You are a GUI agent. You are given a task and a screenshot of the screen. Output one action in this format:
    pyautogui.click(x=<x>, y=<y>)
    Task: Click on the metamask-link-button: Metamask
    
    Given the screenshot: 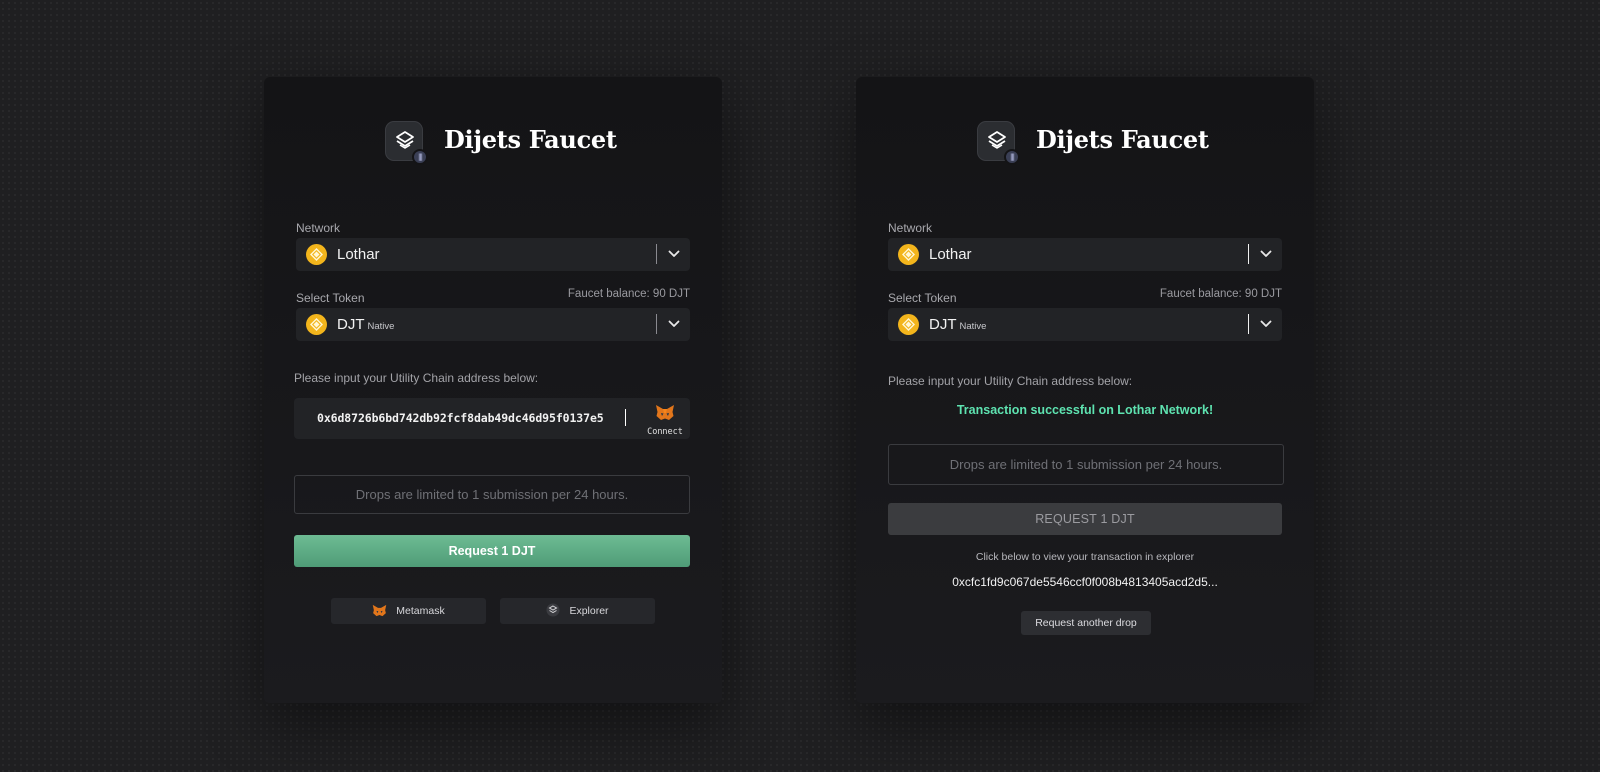 What is the action you would take?
    pyautogui.click(x=408, y=611)
    